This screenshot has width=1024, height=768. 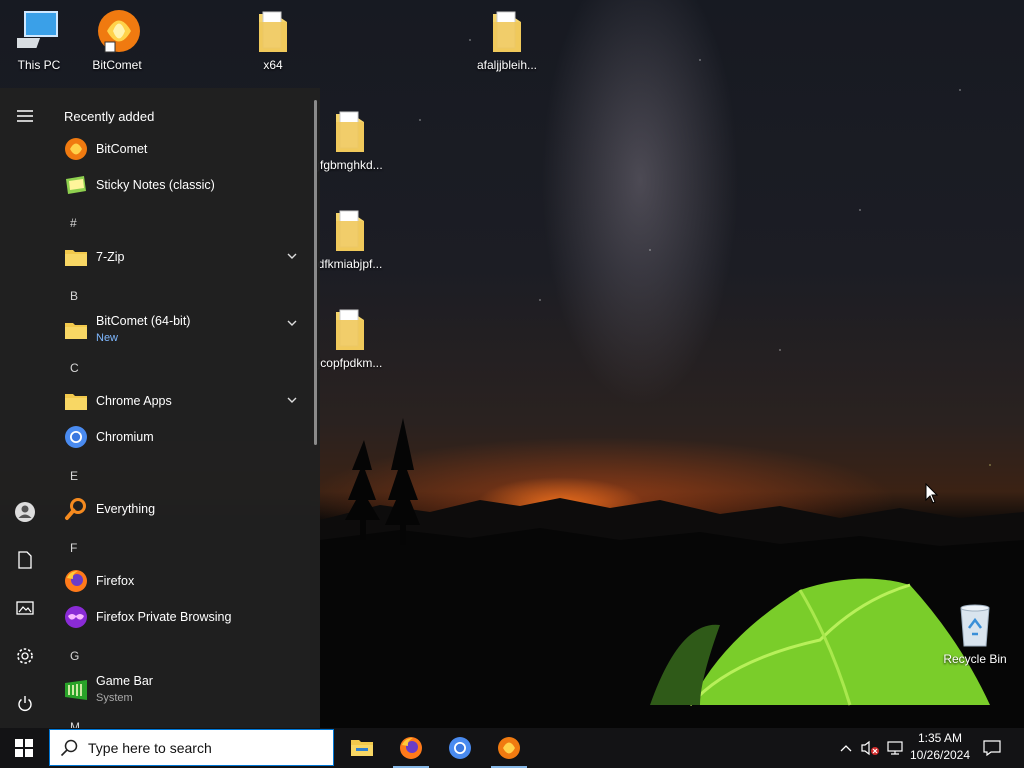 What do you see at coordinates (181, 330) in the screenshot?
I see `start-item-bitcomet-64bit: BitComet (64-bit) New` at bounding box center [181, 330].